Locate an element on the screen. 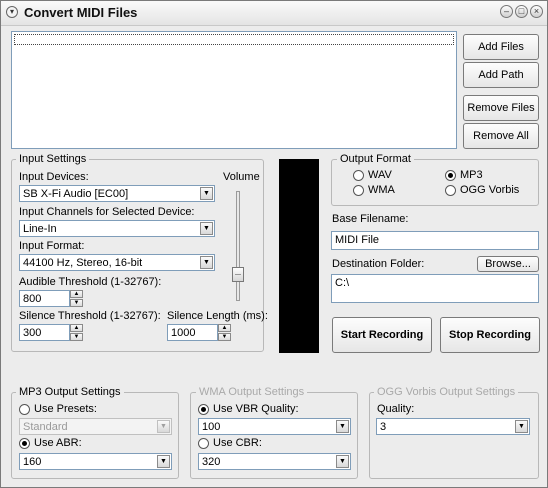  input-channels-label: Input Channels for Selected Device: is located at coordinates (107, 212).